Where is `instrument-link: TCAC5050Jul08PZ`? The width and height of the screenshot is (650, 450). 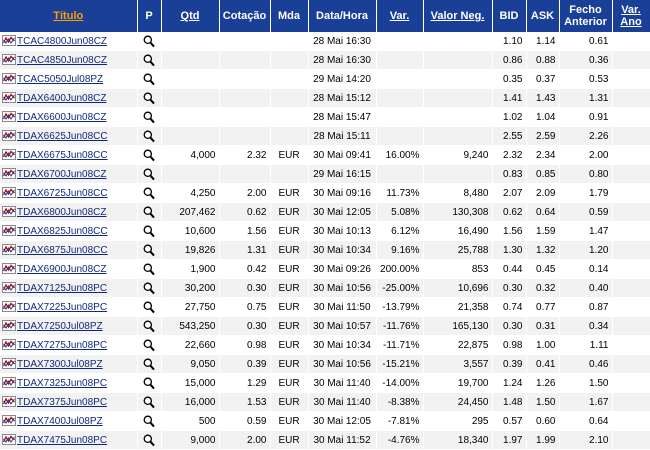
instrument-link: TCAC5050Jul08PZ is located at coordinates (60, 79).